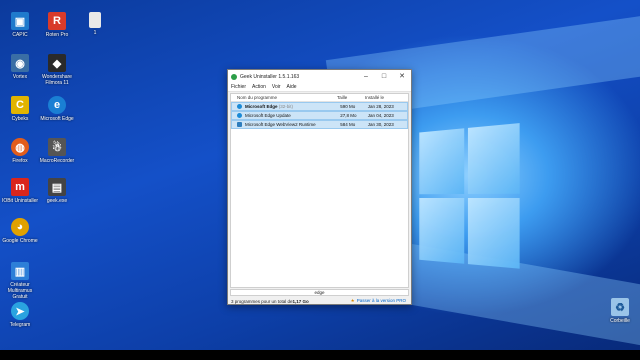 The height and width of the screenshot is (360, 640). I want to click on geek-app-icon, so click(234, 77).